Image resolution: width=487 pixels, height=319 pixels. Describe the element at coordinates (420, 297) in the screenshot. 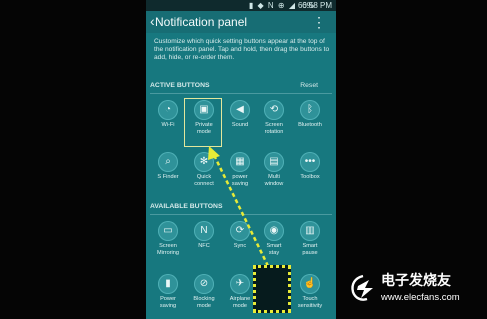

I see `watermark-url: www.elecfans.com` at that location.